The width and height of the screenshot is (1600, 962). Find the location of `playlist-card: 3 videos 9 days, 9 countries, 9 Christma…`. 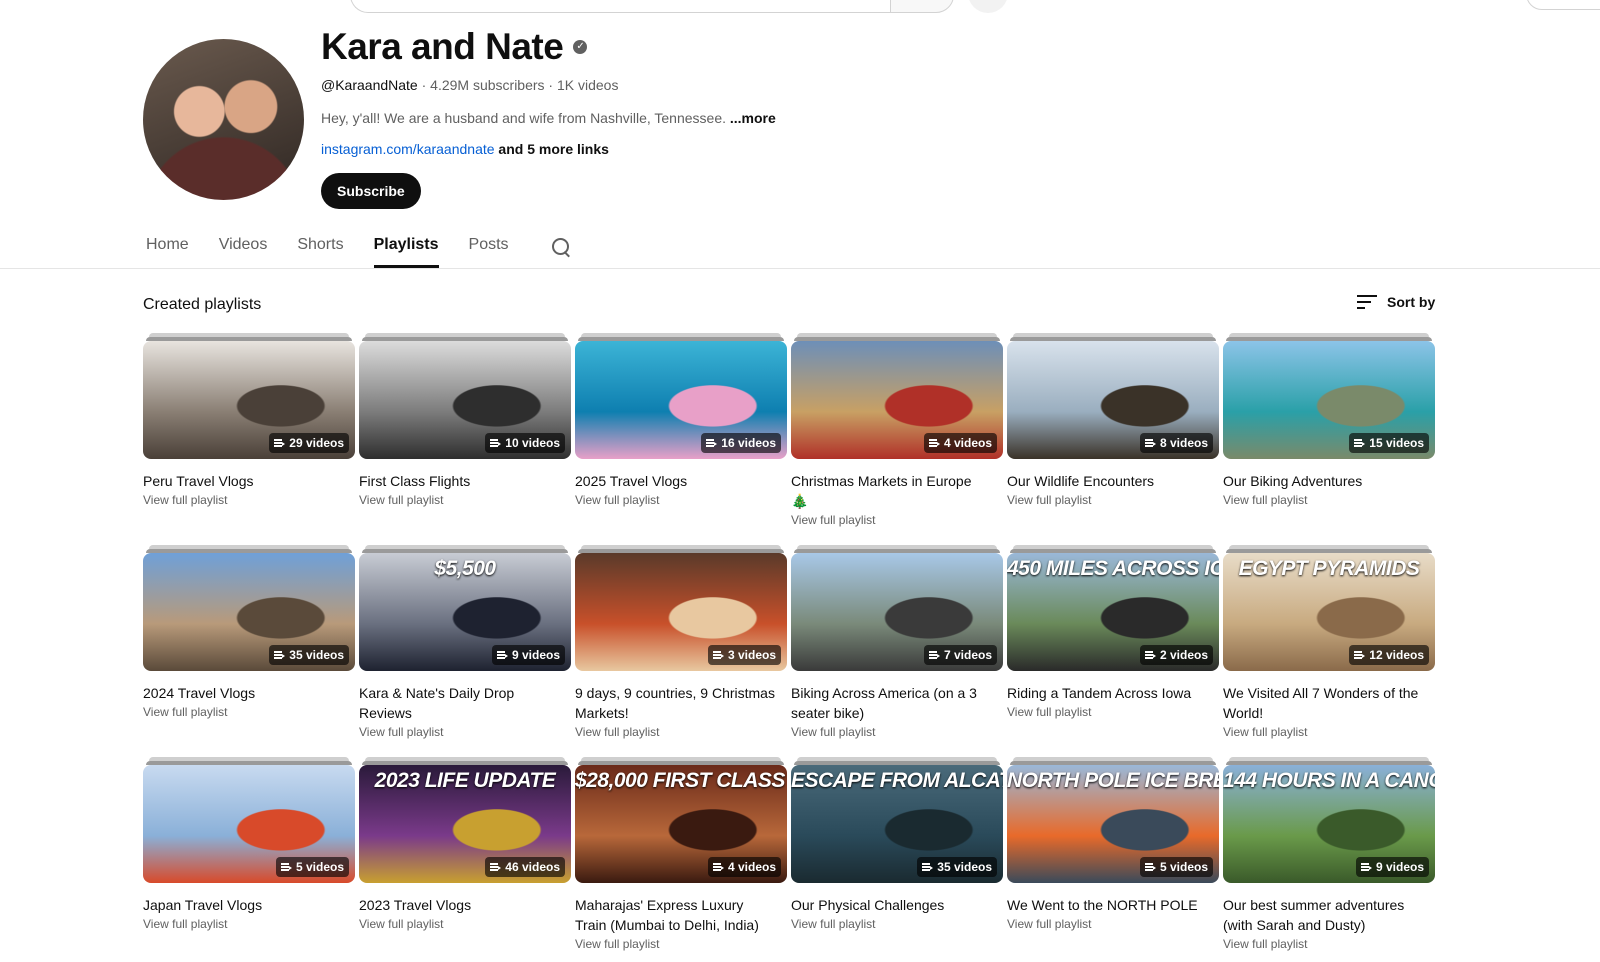

playlist-card: 3 videos 9 days, 9 countries, 9 Christma… is located at coordinates (681, 651).